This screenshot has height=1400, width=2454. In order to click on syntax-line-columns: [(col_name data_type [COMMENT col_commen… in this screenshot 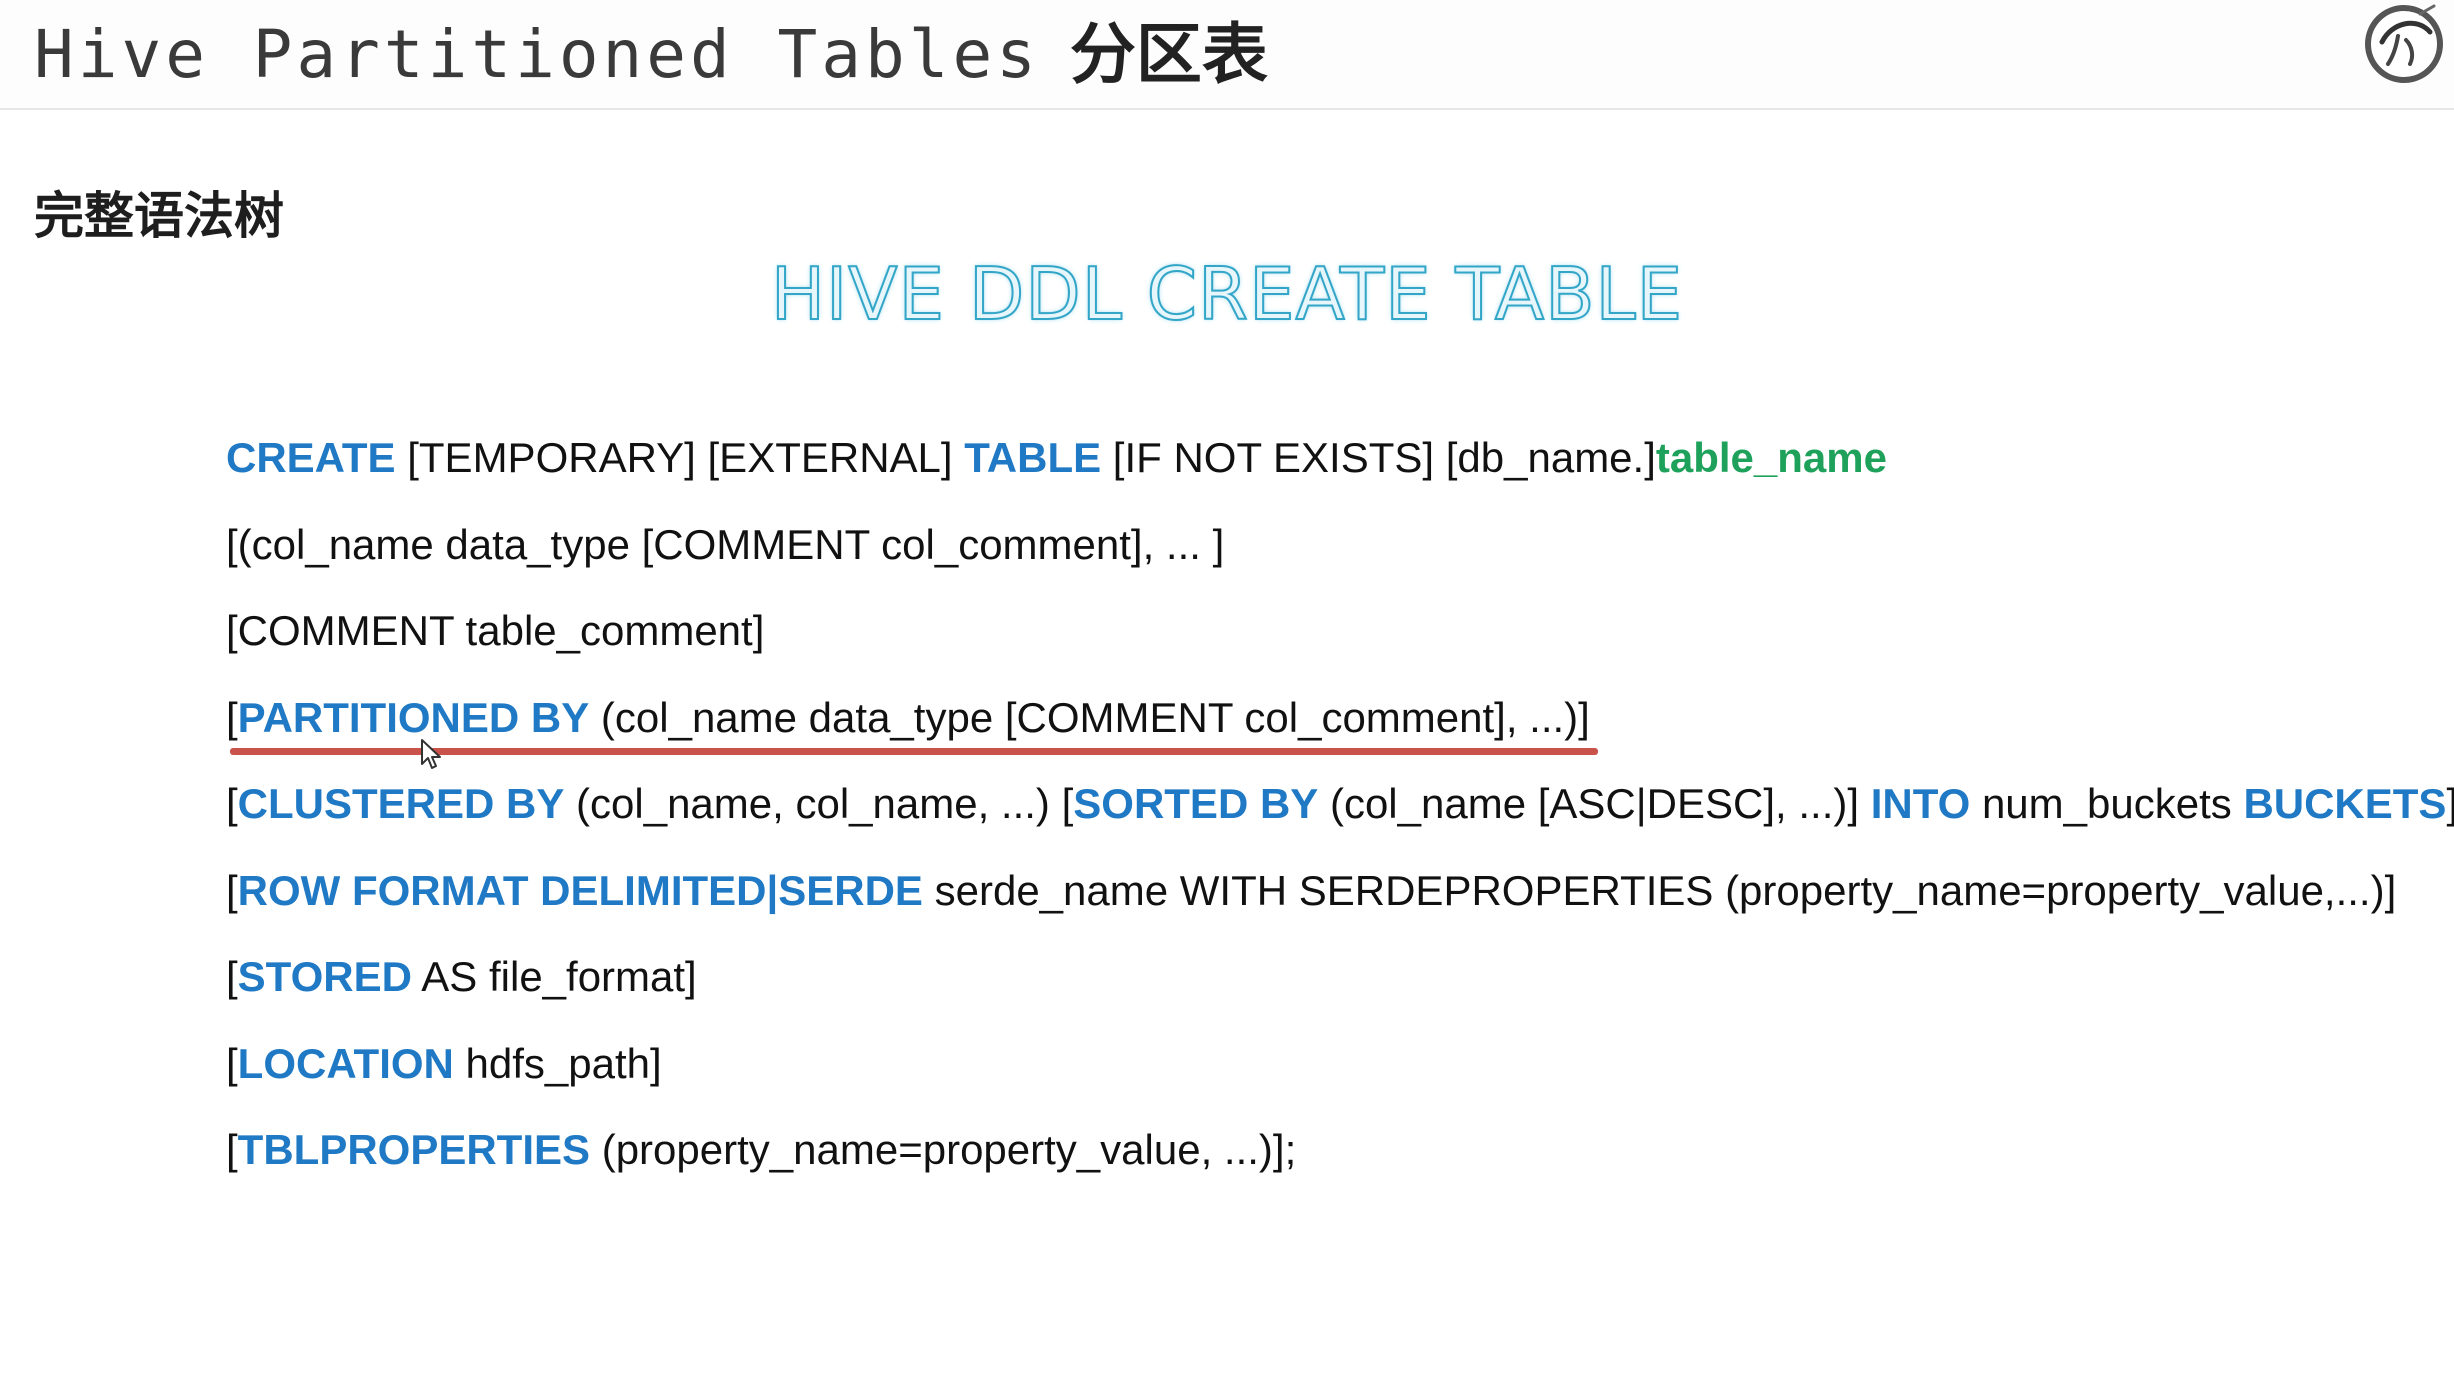, I will do `click(1340, 552)`.